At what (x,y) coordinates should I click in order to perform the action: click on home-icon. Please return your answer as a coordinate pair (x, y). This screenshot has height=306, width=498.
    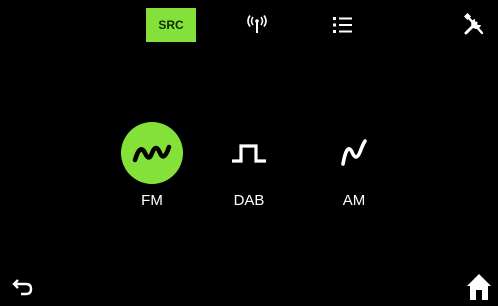
    Looking at the image, I should click on (479, 287).